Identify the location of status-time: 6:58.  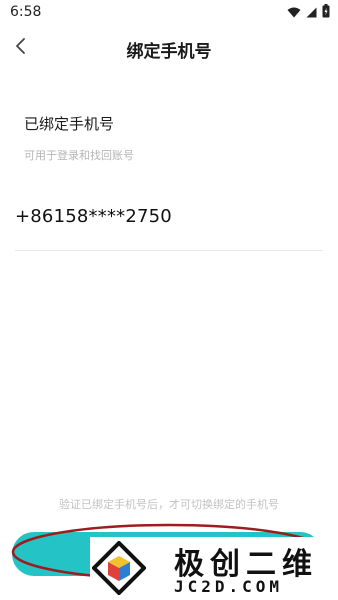
(26, 12).